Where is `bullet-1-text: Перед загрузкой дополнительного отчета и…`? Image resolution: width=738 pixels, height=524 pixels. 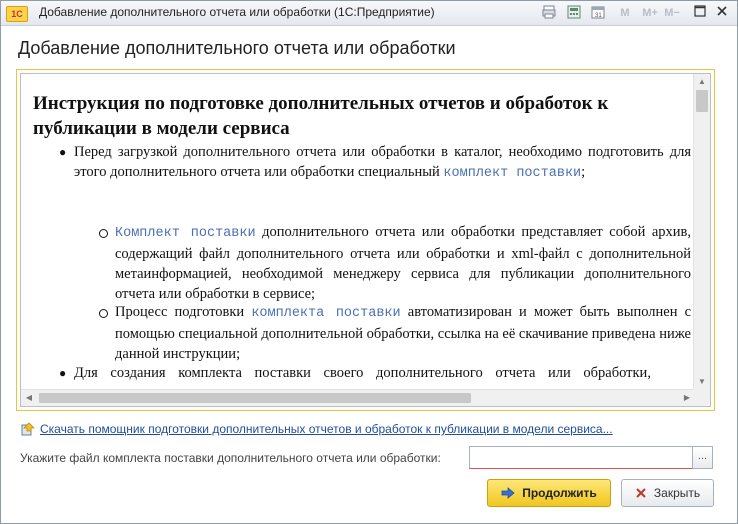 bullet-1-text: Перед загрузкой дополнительного отчета и… is located at coordinates (382, 162).